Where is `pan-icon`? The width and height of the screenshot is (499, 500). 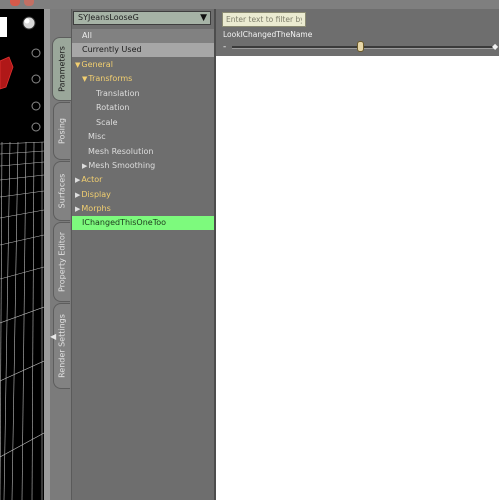 pan-icon is located at coordinates (36, 79).